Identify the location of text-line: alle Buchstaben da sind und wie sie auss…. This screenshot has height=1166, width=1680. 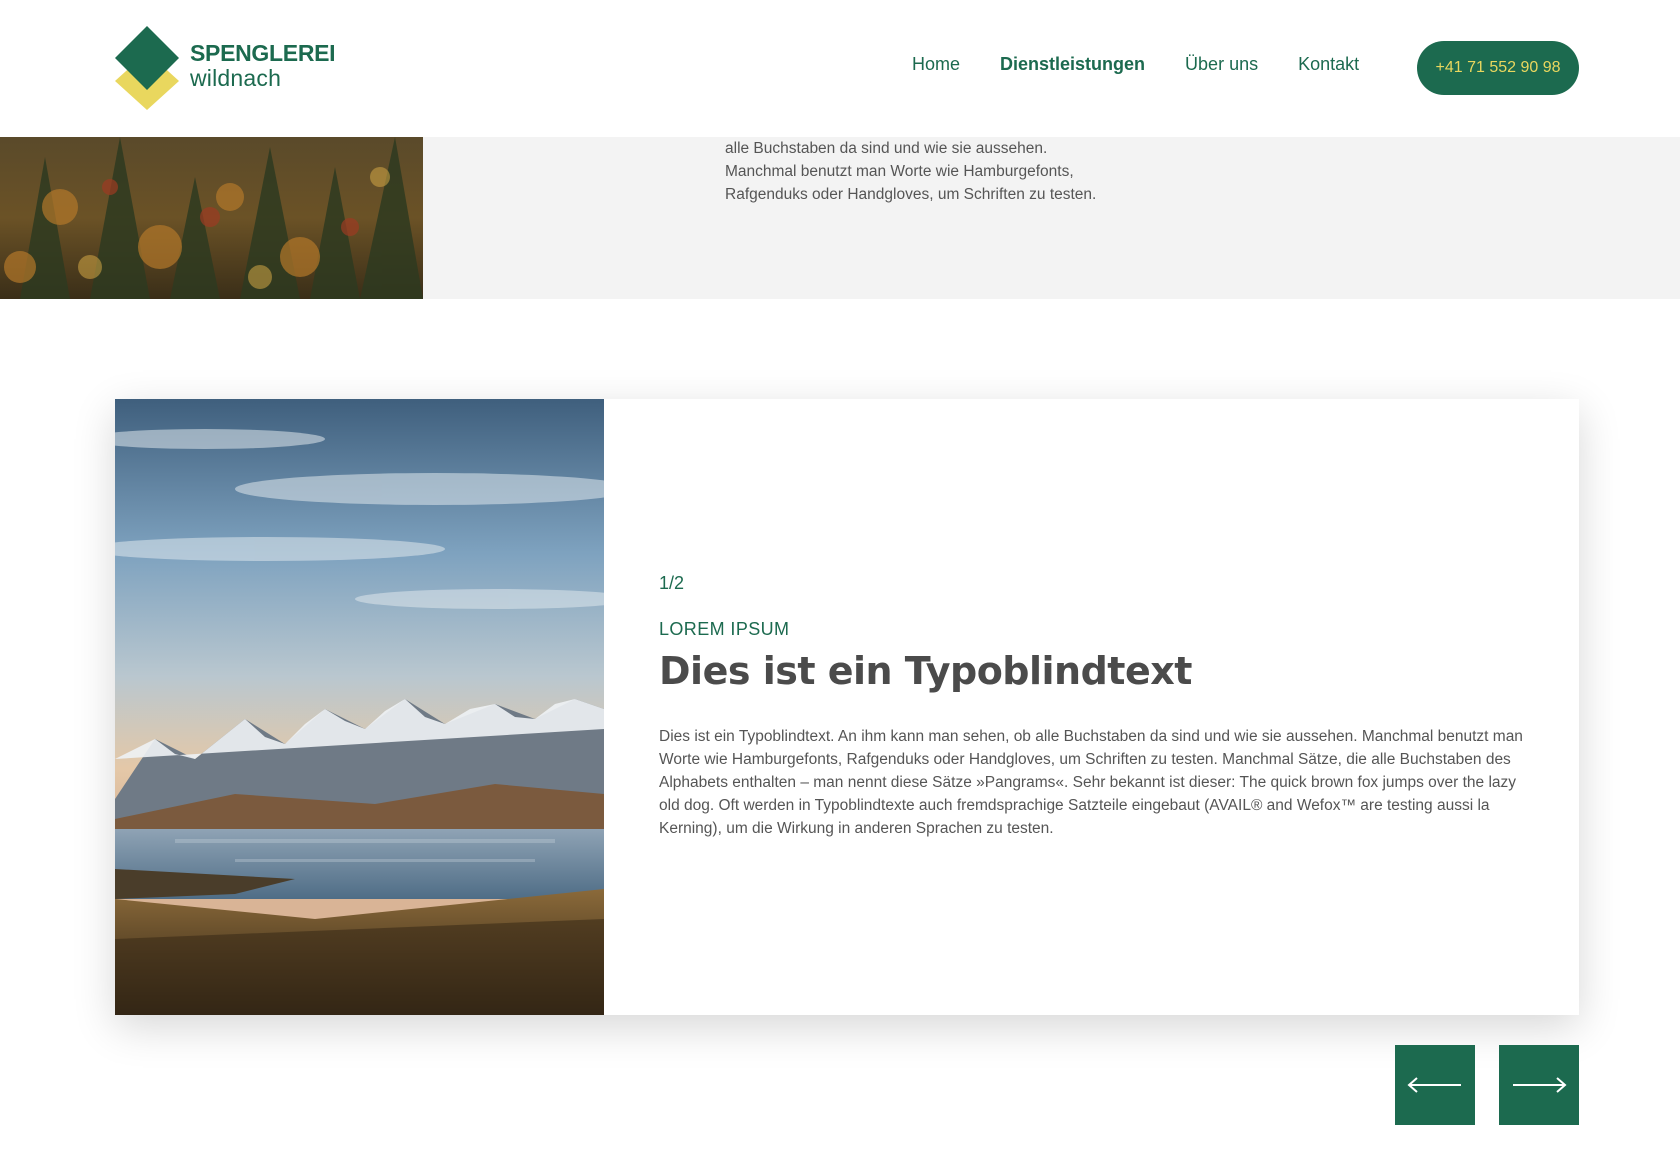
(886, 148).